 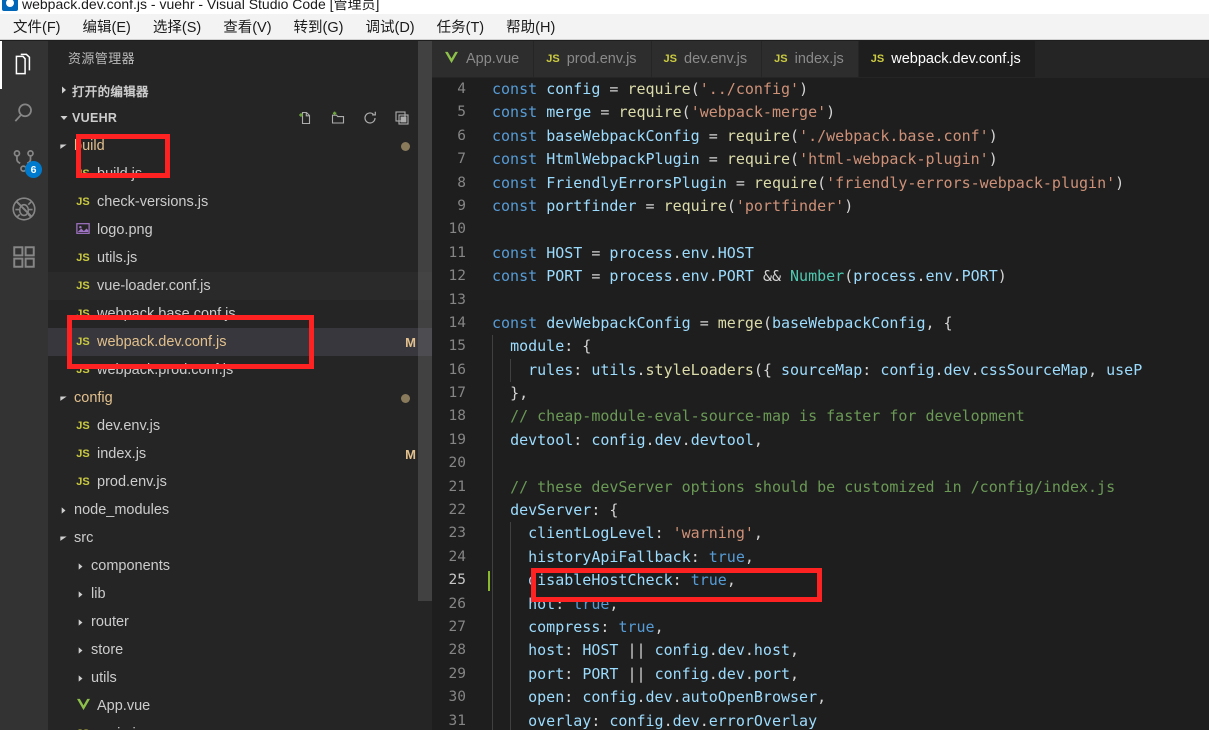 What do you see at coordinates (457, 650) in the screenshot?
I see `line-number: 28` at bounding box center [457, 650].